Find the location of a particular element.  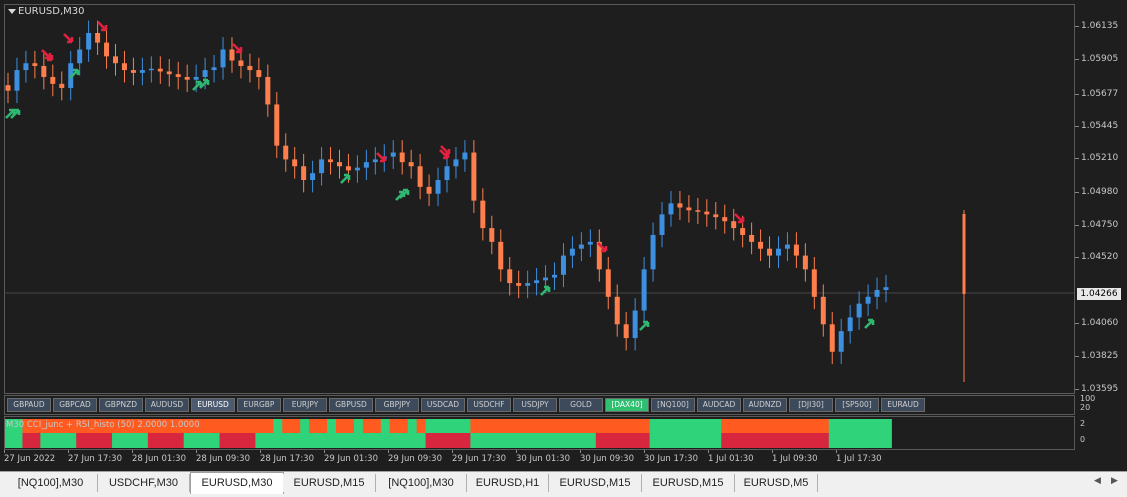

symbol-button-nq100: [NQ100] is located at coordinates (673, 405).